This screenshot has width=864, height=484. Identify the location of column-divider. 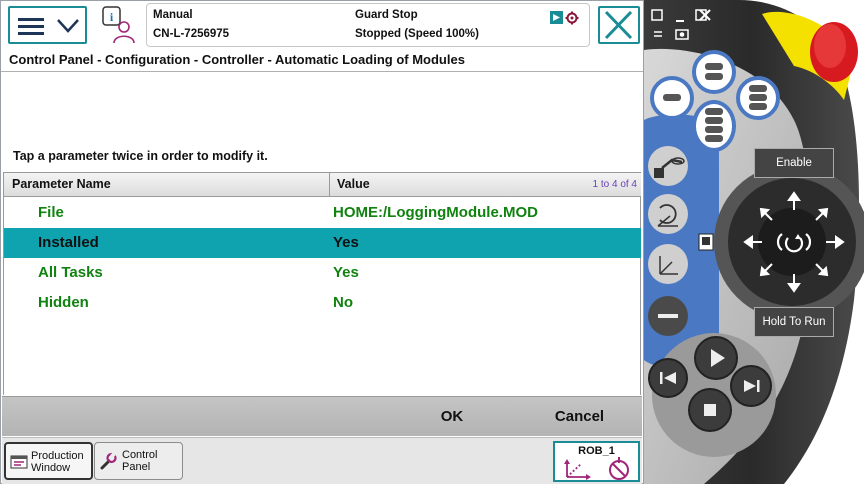
(329, 185).